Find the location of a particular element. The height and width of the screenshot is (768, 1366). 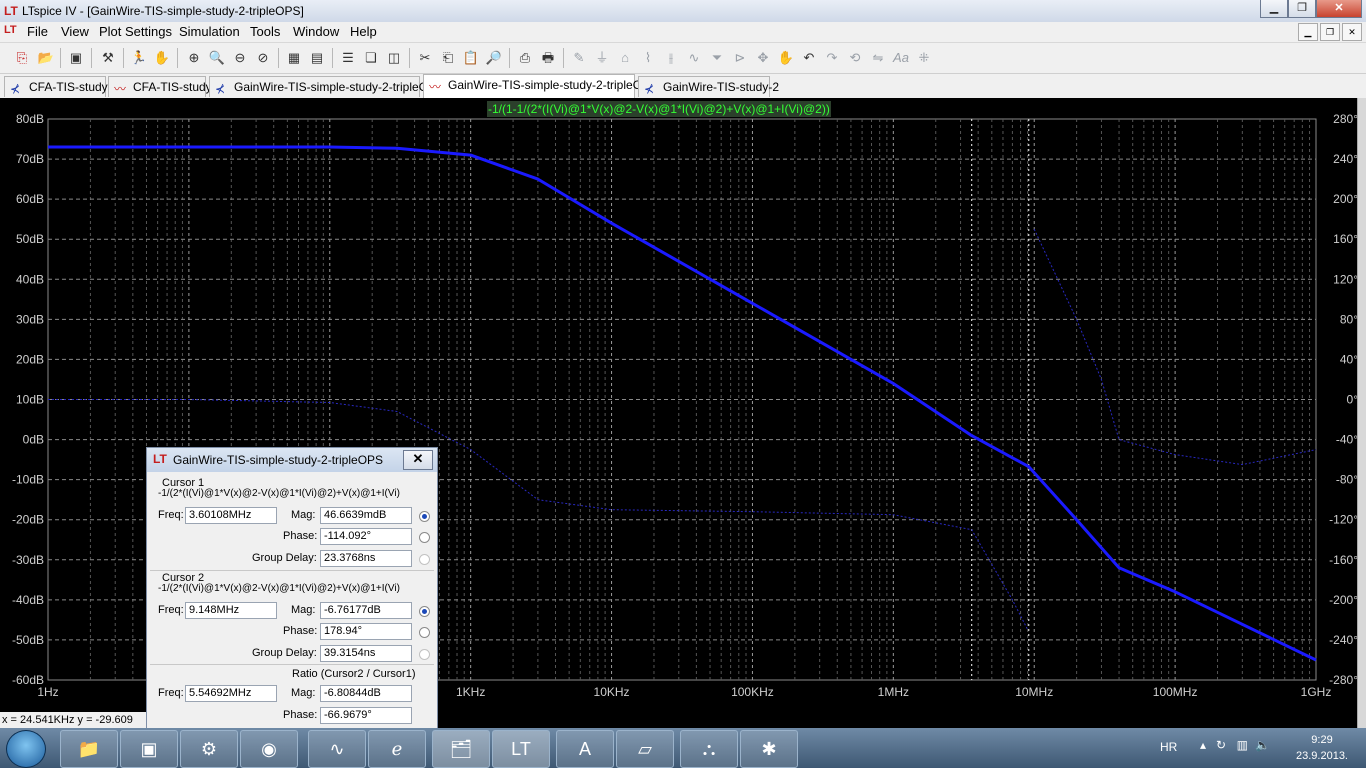

run-icon: 🏃 is located at coordinates (139, 58).